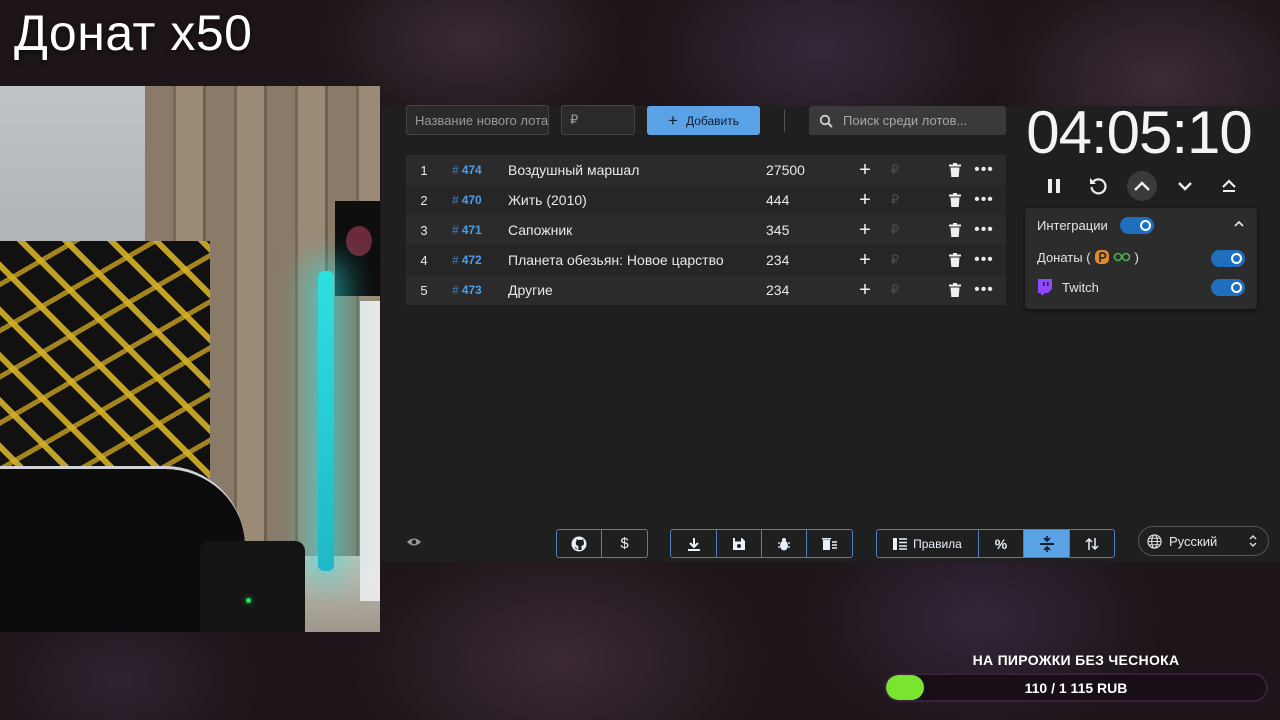 This screenshot has height=720, width=1280. I want to click on sort-icon, so click(1092, 543).